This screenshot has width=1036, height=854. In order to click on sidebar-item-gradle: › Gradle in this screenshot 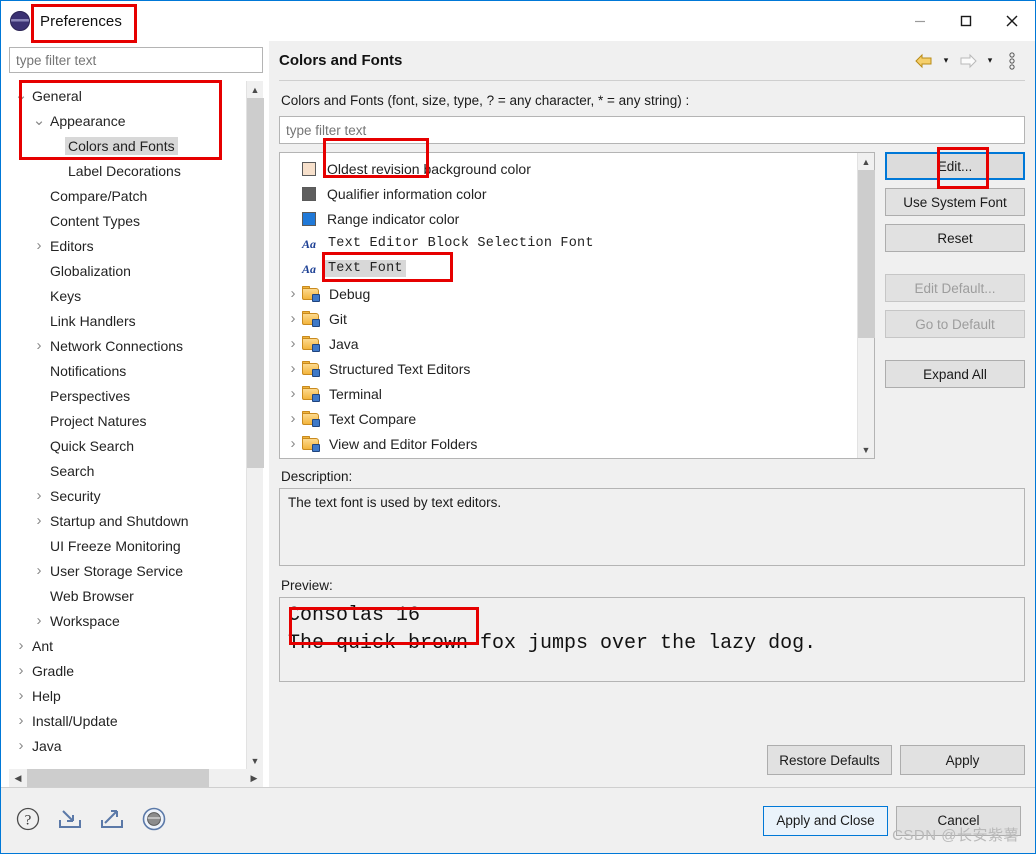, I will do `click(127, 670)`.